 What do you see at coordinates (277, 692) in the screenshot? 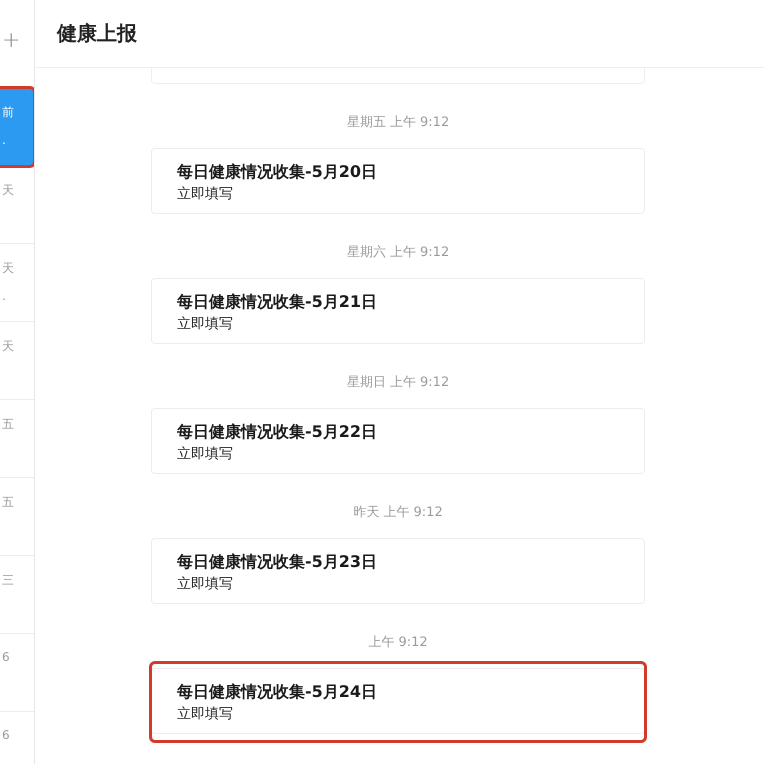
I see `card-title: 每日健康情况收集-5月24日` at bounding box center [277, 692].